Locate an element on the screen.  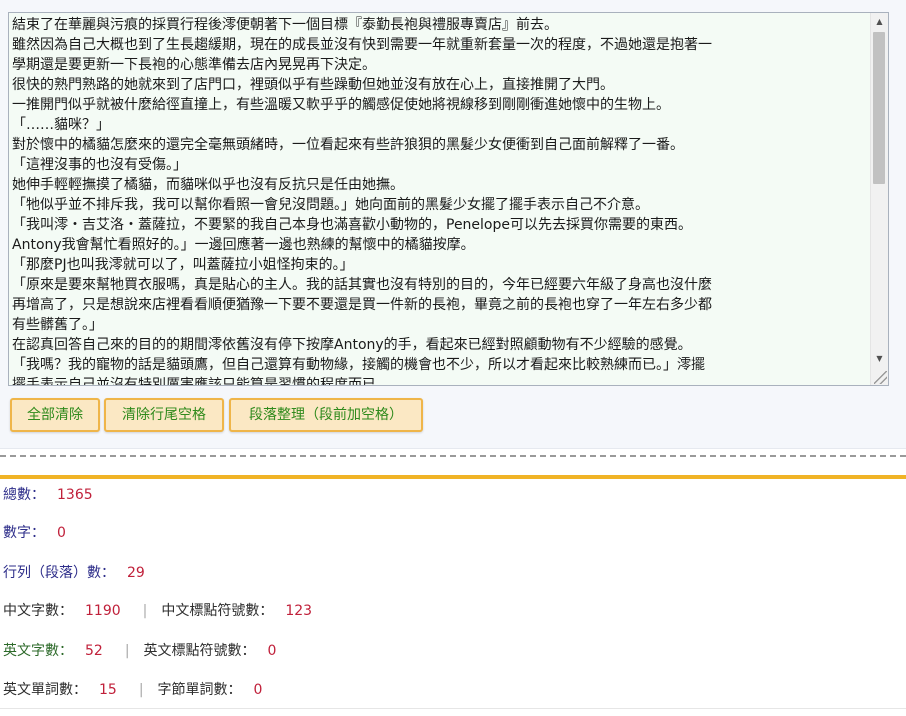
zh-punct-value: 123 is located at coordinates (299, 611).